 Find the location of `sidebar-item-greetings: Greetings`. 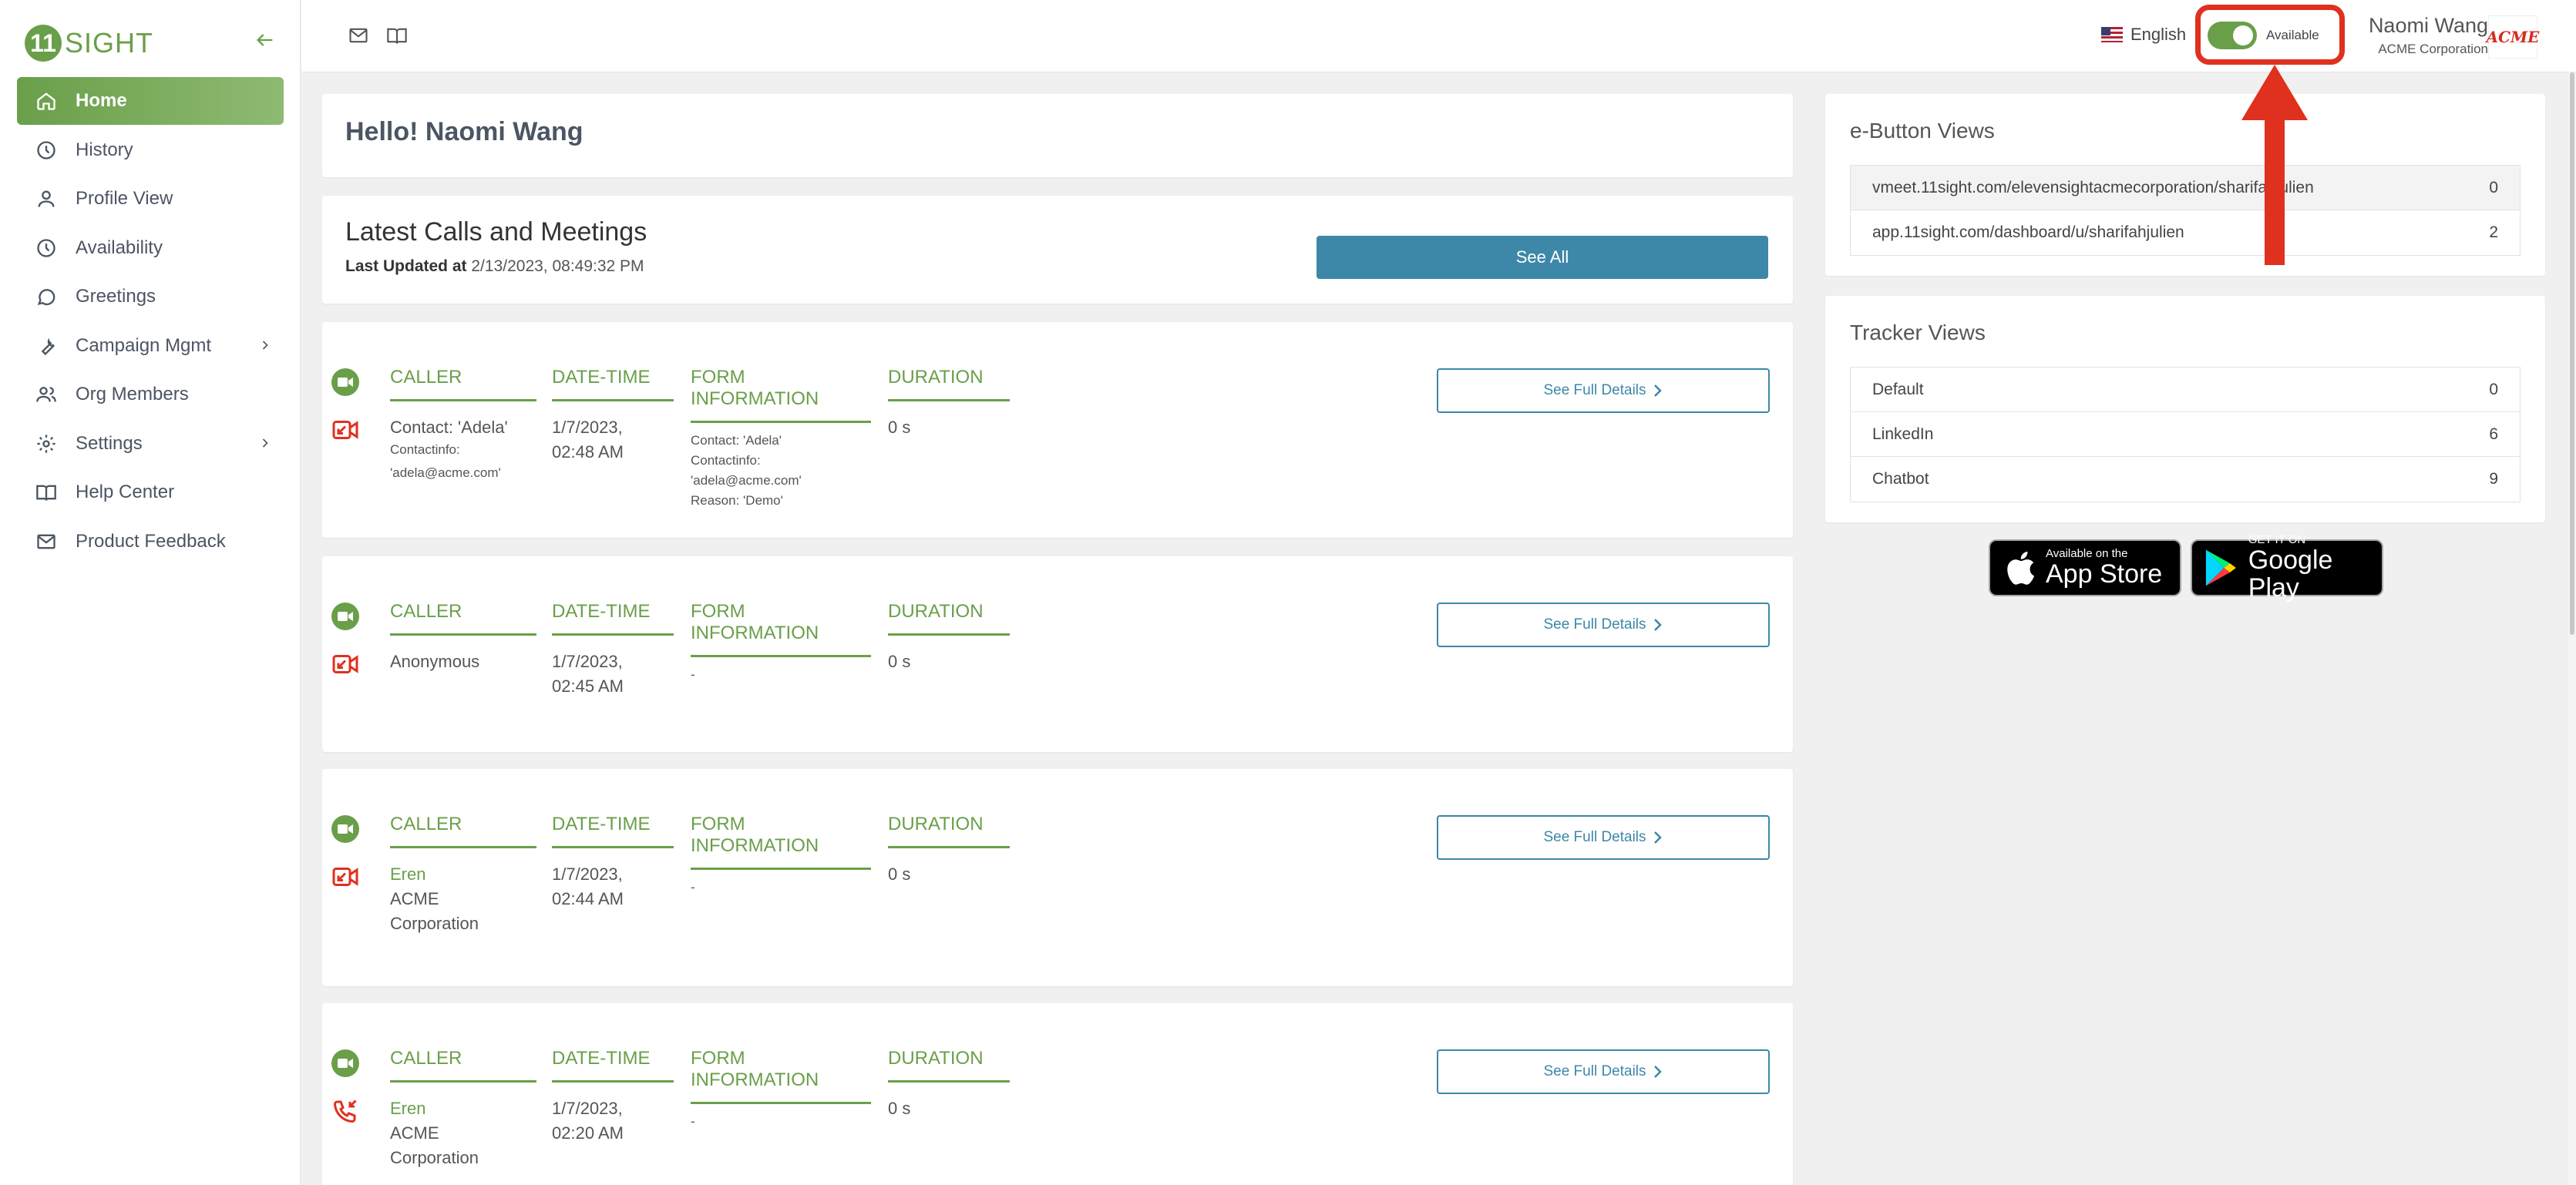

sidebar-item-greetings: Greetings is located at coordinates (150, 297).